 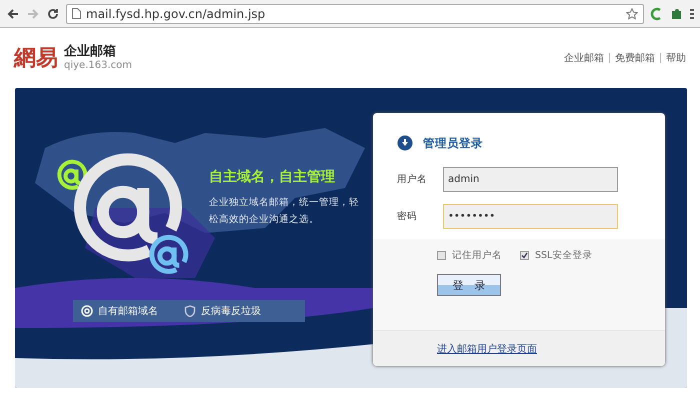 What do you see at coordinates (635, 58) in the screenshot?
I see `header-link: 免费邮箱` at bounding box center [635, 58].